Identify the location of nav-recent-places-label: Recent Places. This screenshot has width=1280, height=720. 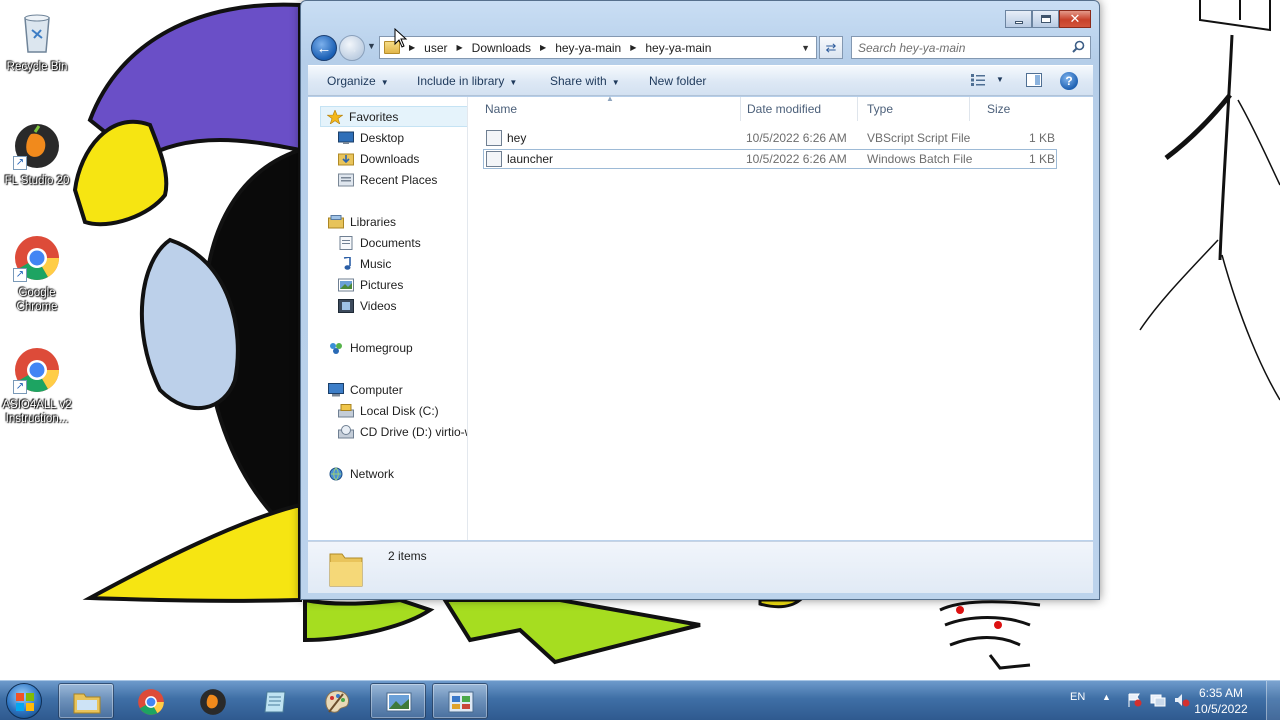
(399, 179).